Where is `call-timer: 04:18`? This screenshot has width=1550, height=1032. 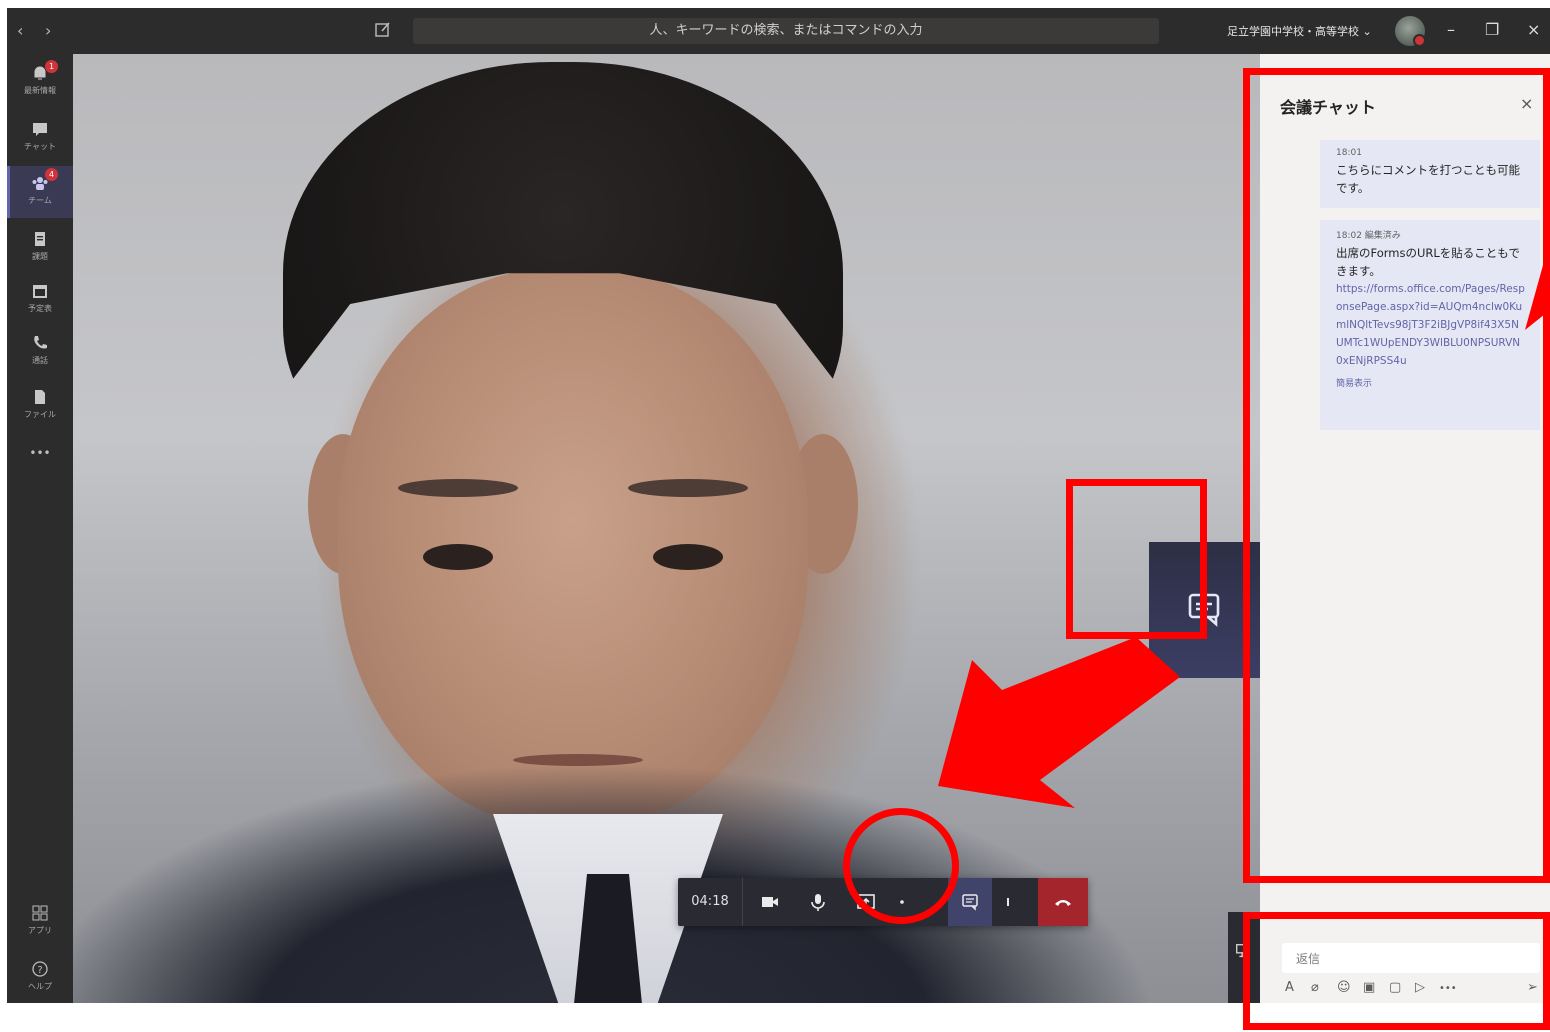
call-timer: 04:18 is located at coordinates (710, 902).